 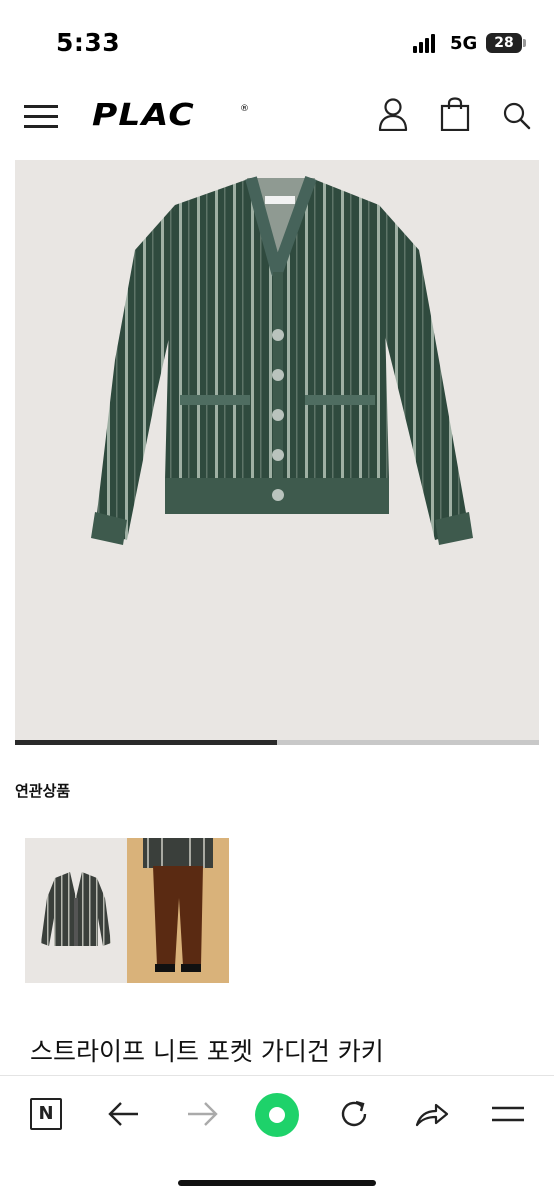 What do you see at coordinates (41, 117) in the screenshot?
I see `hamburger-menu-icon` at bounding box center [41, 117].